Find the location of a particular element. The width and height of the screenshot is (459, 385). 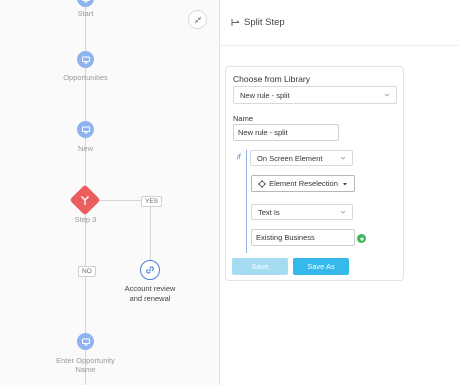

flow-node-enter-opportunity-name is located at coordinates (85, 341).